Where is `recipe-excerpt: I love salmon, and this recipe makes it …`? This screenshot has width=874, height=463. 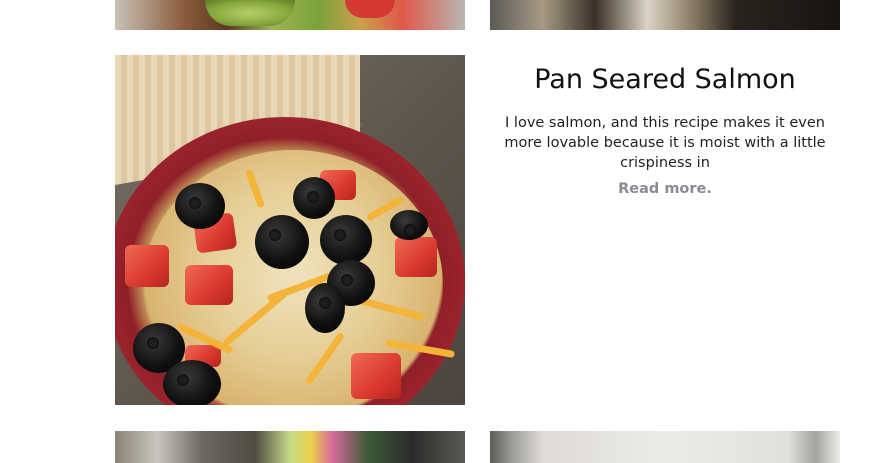
recipe-excerpt: I love salmon, and this recipe makes it … is located at coordinates (665, 143).